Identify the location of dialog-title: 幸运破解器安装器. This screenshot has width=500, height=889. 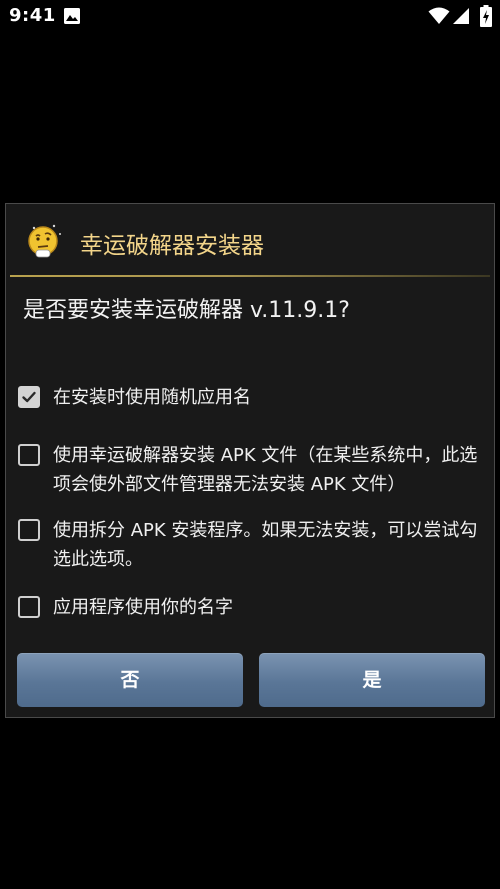
(172, 246).